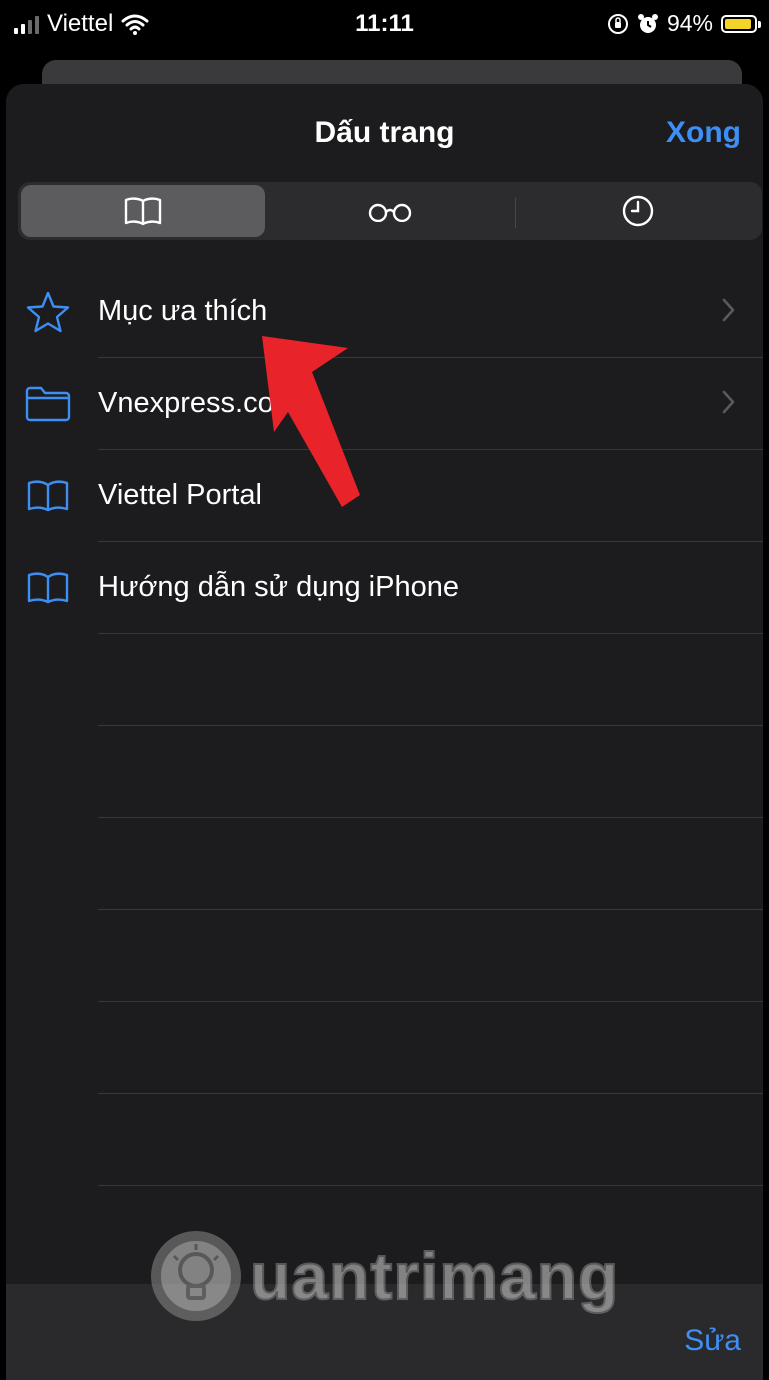  I want to click on list-item-favorites: Mục ưa thích, so click(384, 312).